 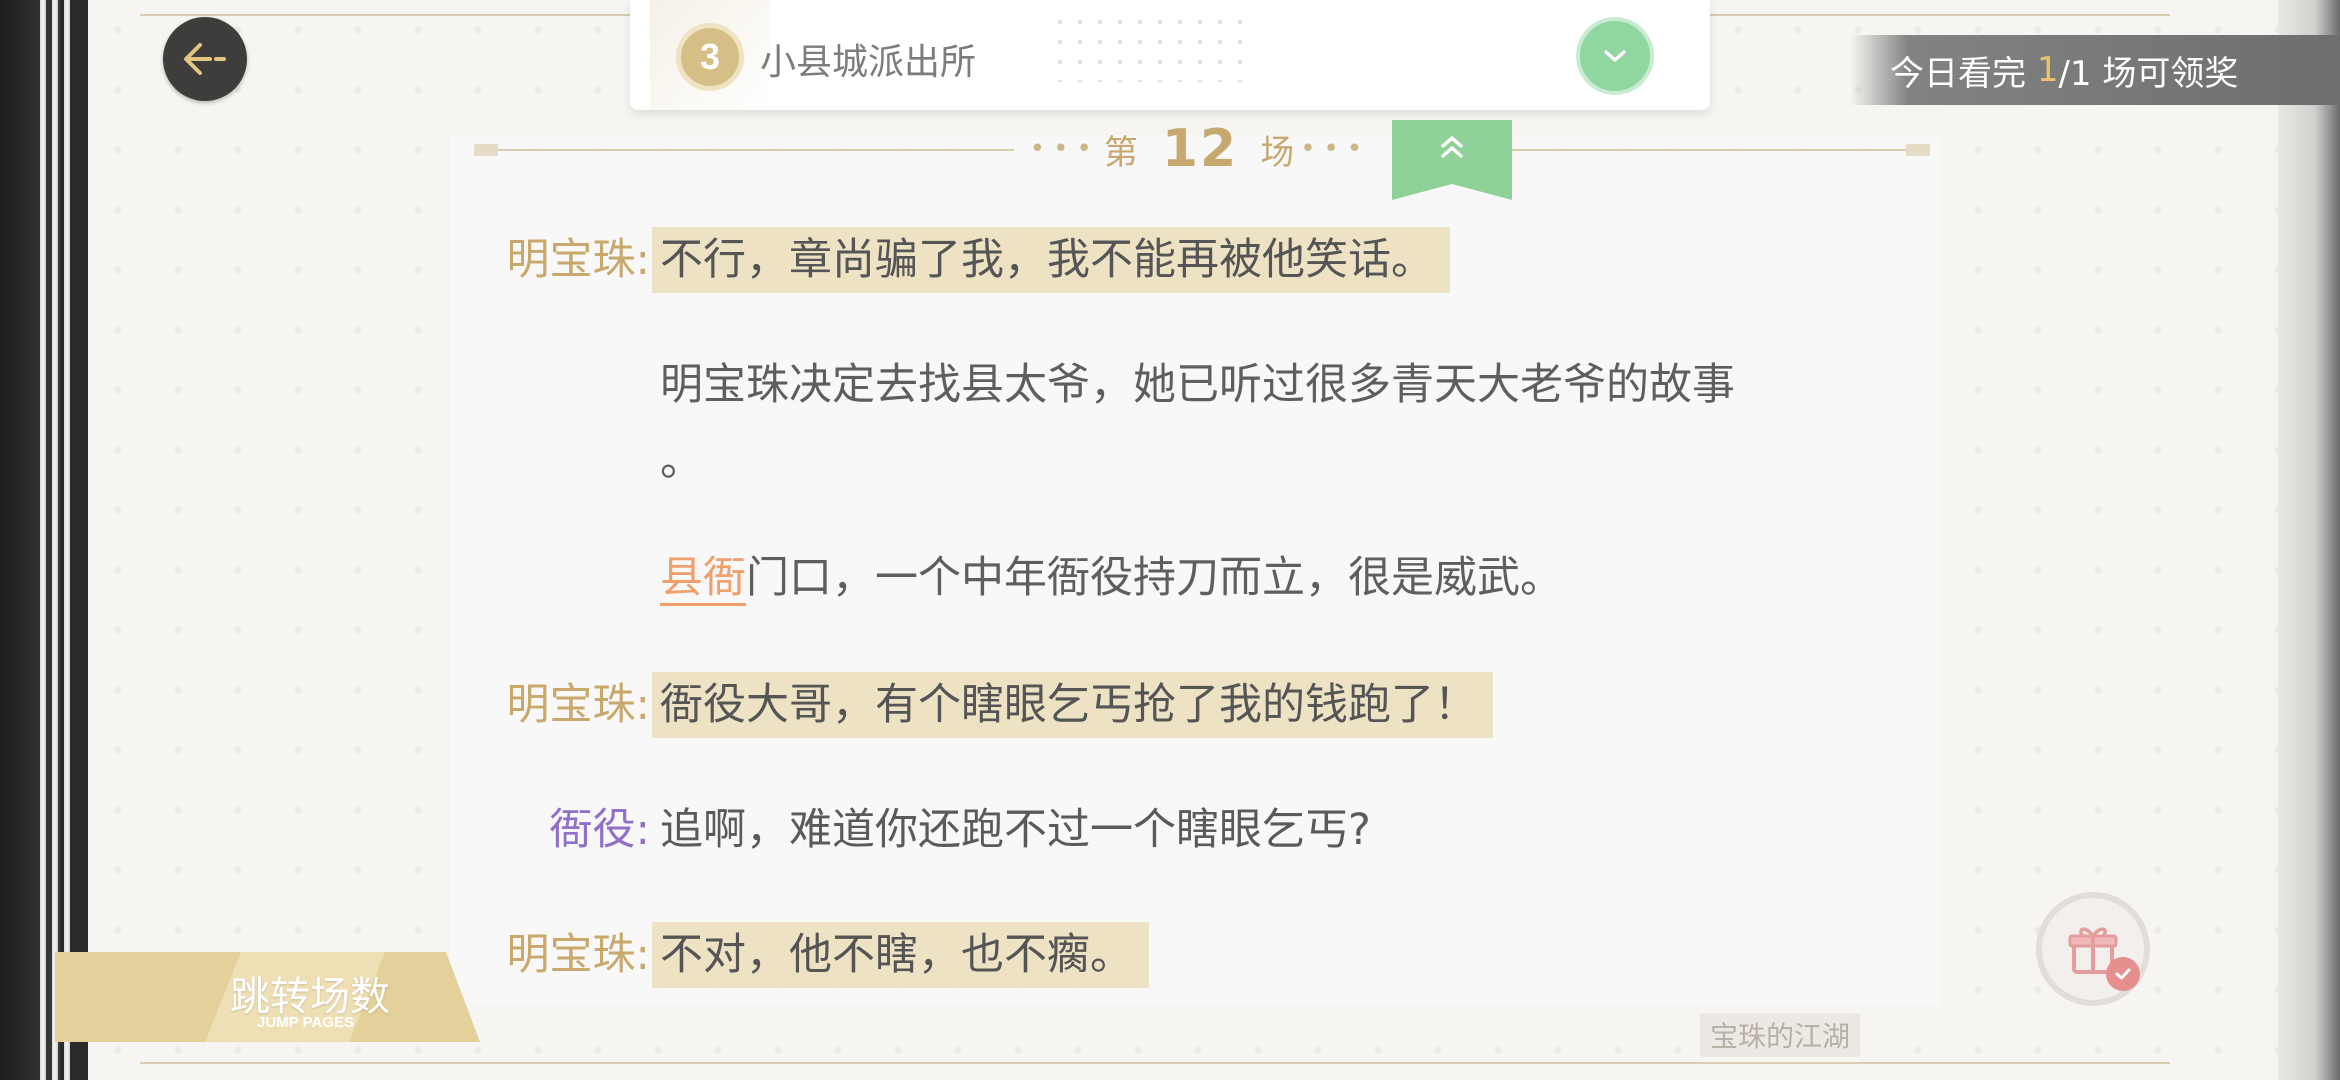 I want to click on double-chevron-up-icon, so click(x=1452, y=147).